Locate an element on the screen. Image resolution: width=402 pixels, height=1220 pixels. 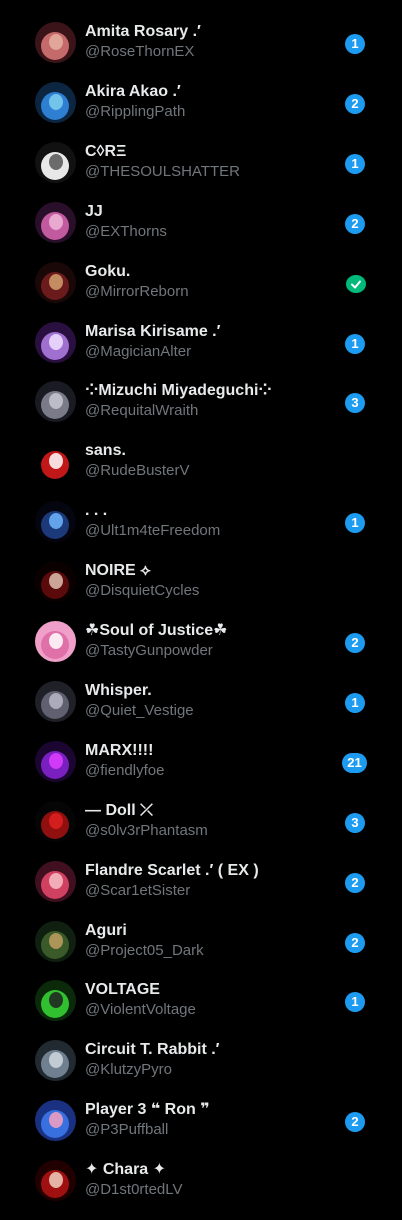
conversation-row: Amita Rosary .′ @RoseThornEX 1 is located at coordinates (201, 52).